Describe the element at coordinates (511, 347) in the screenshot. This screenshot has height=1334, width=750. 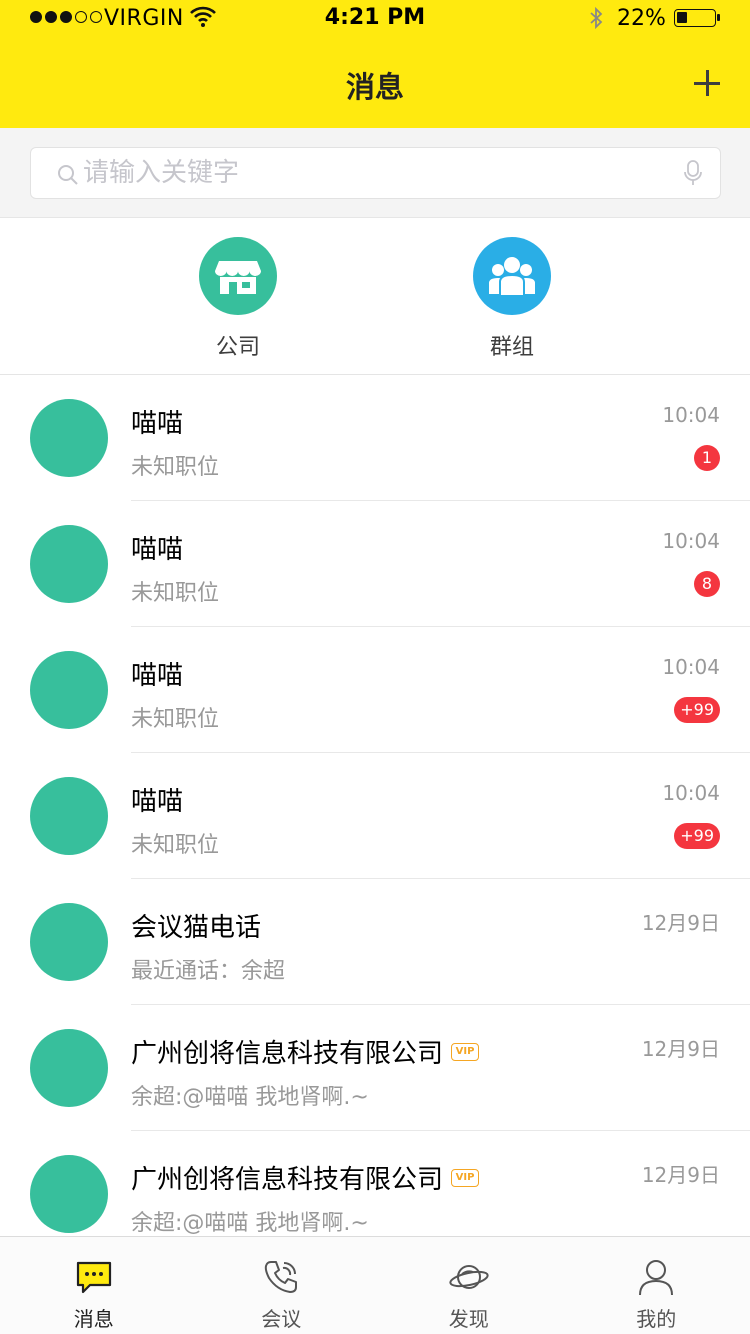
I see `shortcut-label: 群组` at that location.